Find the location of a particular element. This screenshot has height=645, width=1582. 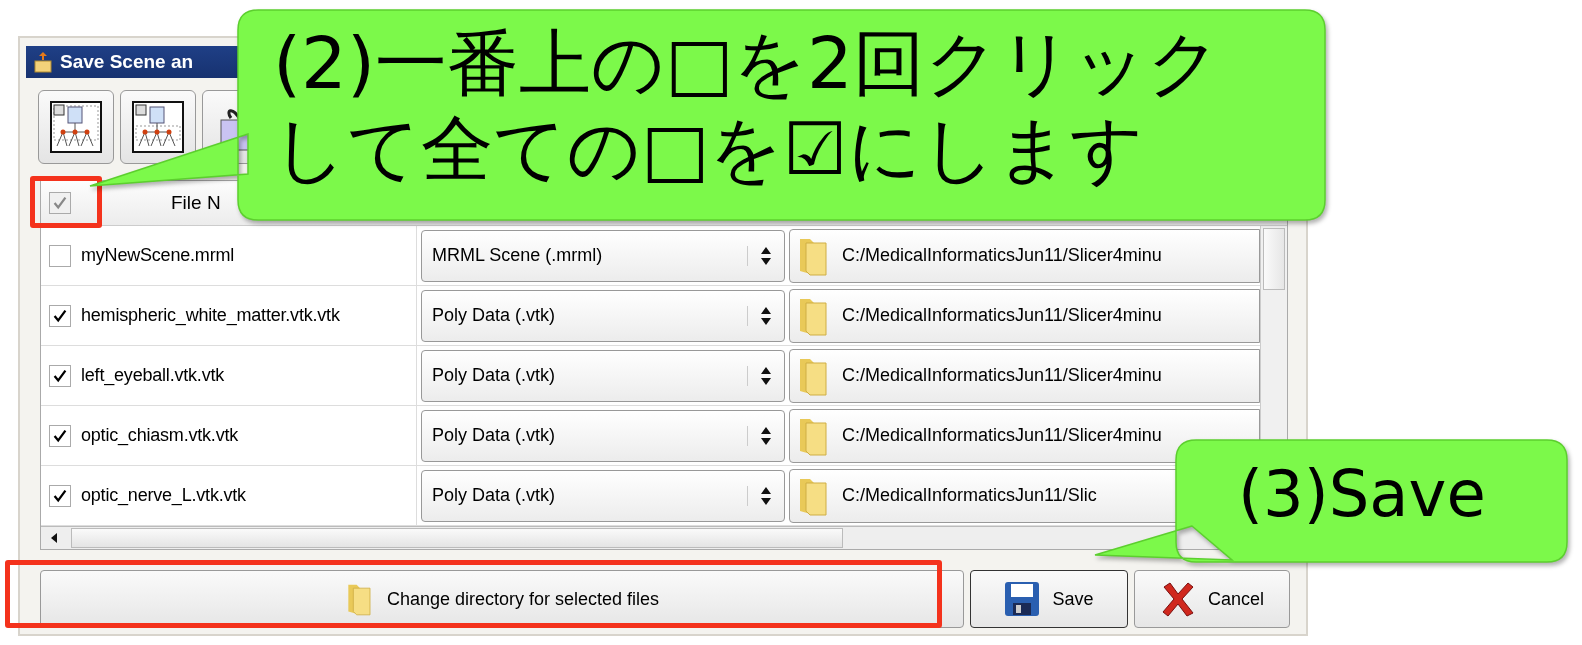

highlight-frame is located at coordinates (66, 202).